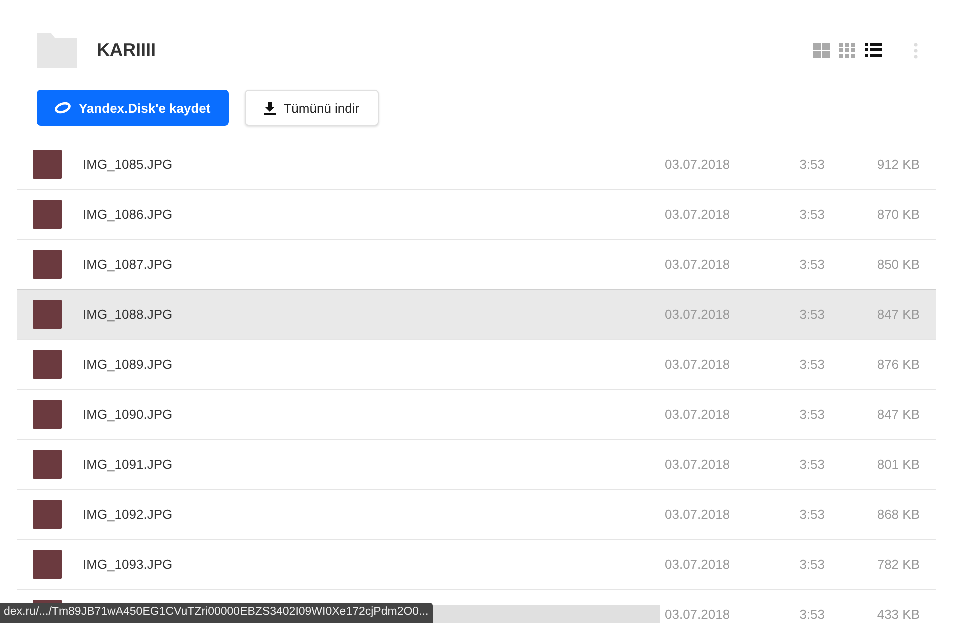 This screenshot has width=956, height=623. I want to click on small-view-icon, so click(847, 50).